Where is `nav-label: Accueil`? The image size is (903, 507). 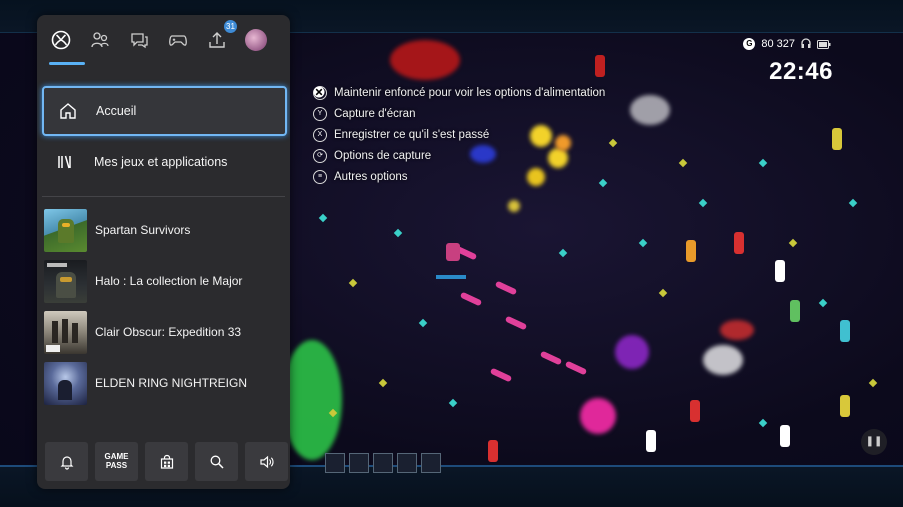 nav-label: Accueil is located at coordinates (116, 111).